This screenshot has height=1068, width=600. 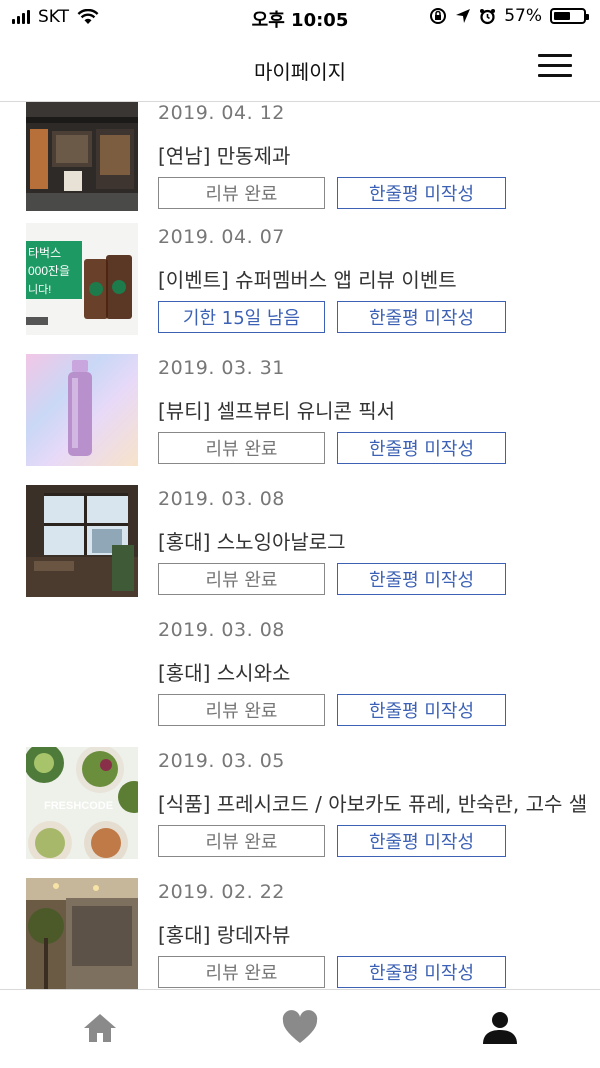 What do you see at coordinates (488, 16) in the screenshot?
I see `alarm-icon` at bounding box center [488, 16].